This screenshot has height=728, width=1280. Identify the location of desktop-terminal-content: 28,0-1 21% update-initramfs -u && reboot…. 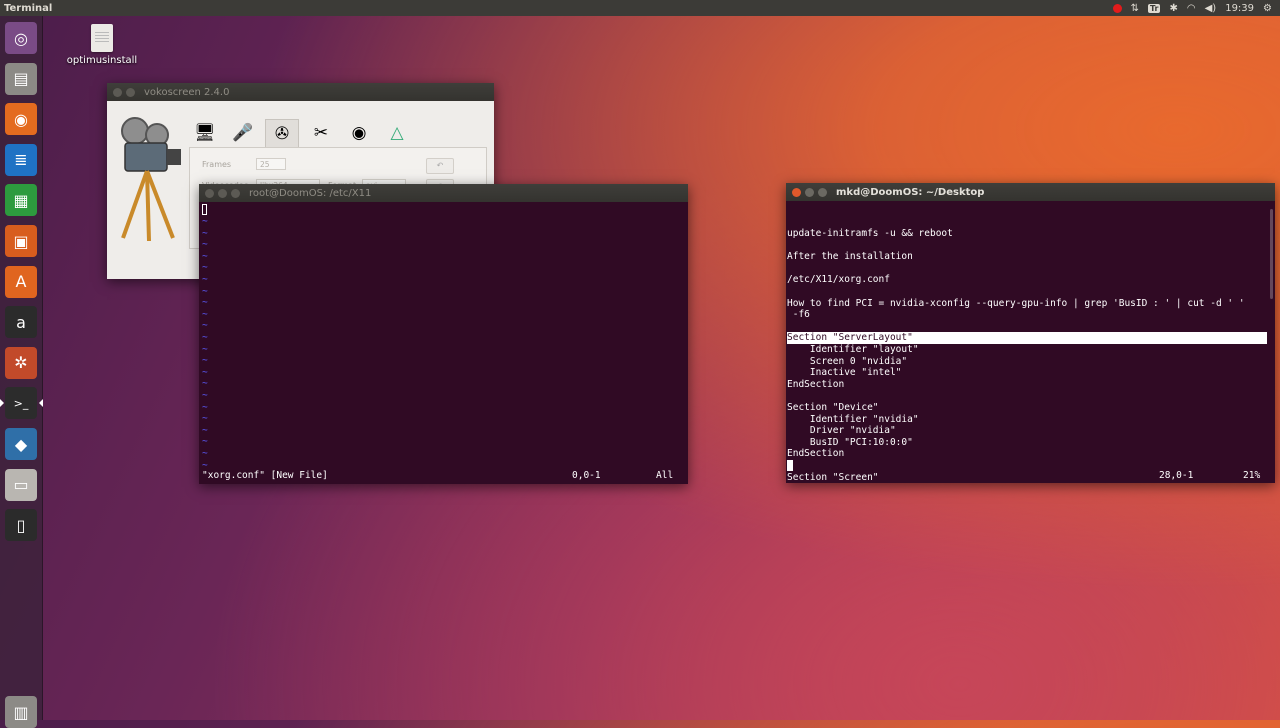
(1030, 342).